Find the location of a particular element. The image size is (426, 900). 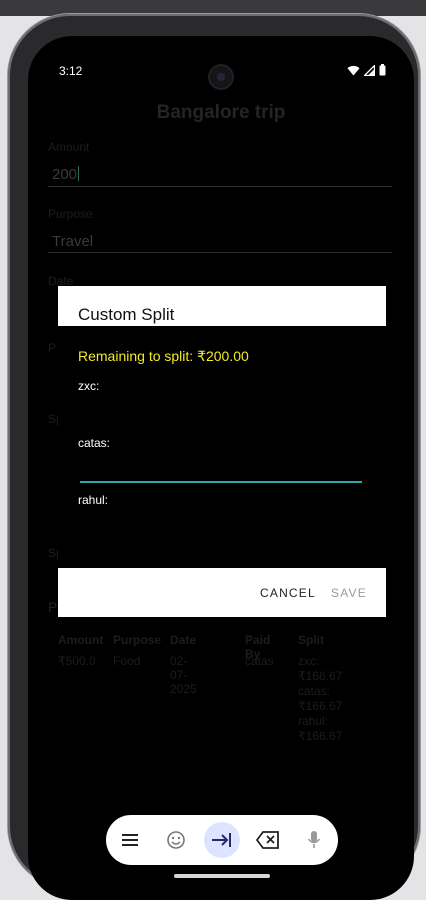

cell-purpose: Food is located at coordinates (127, 661).